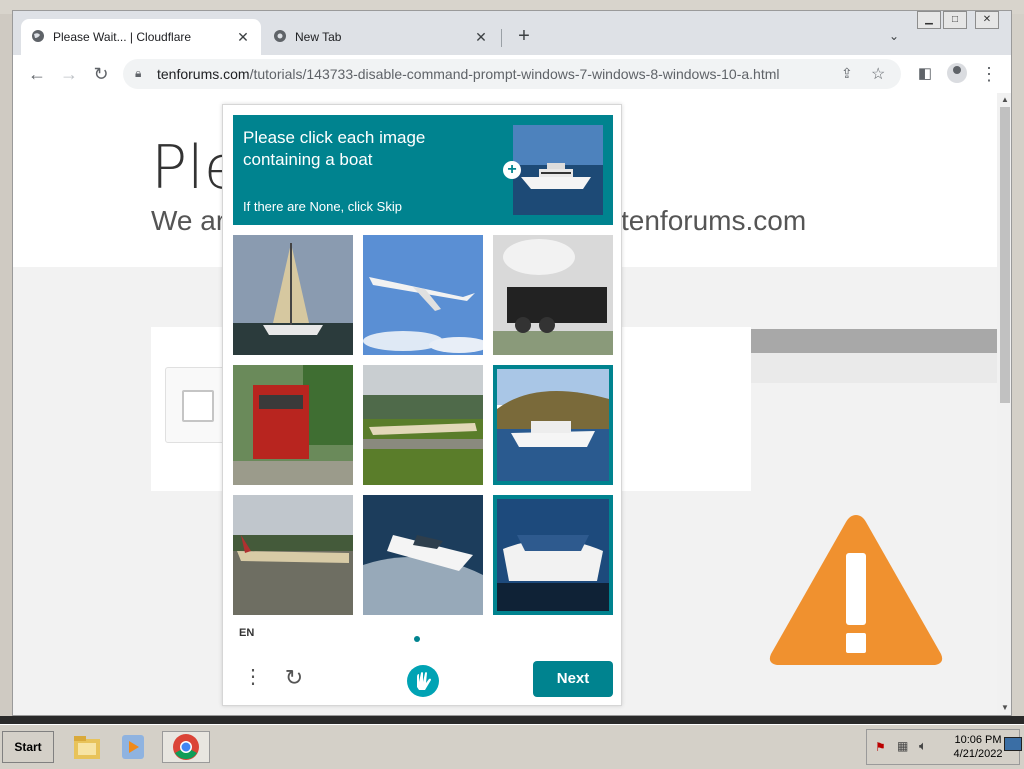 This screenshot has height=769, width=1024. I want to click on tab-title: New Tab, so click(318, 37).